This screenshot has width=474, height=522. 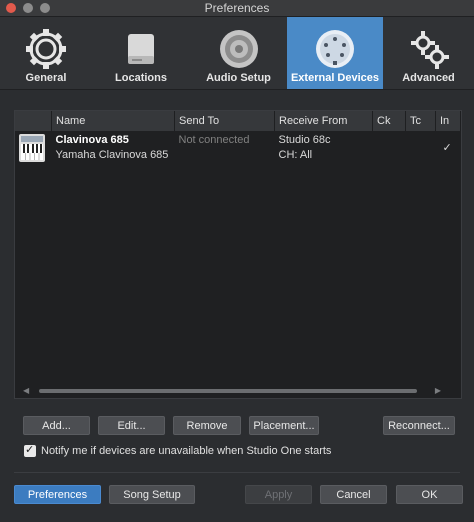 What do you see at coordinates (237, 472) in the screenshot?
I see `footer-divider` at bounding box center [237, 472].